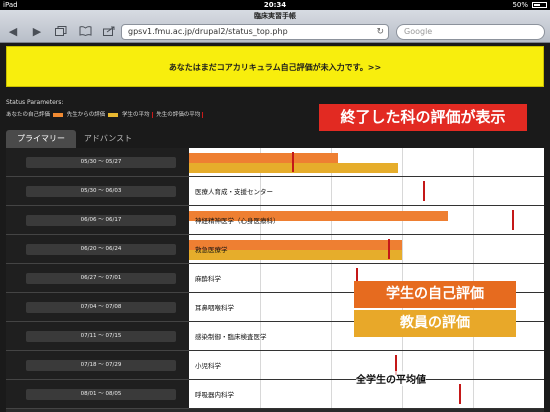 The width and height of the screenshot is (550, 412). What do you see at coordinates (214, 395) in the screenshot?
I see `department-label: 呼吸器内科学` at bounding box center [214, 395].